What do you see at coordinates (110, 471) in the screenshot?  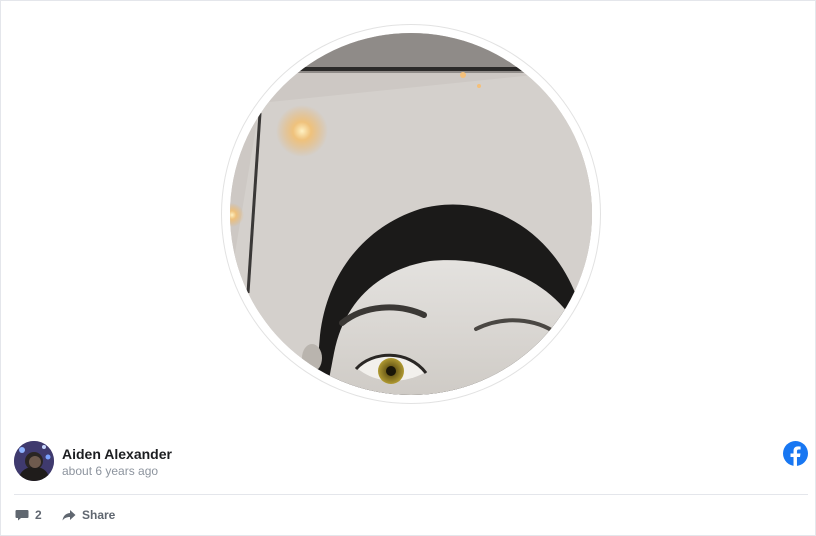 I see `post-timestamp: about 6 years ago` at bounding box center [110, 471].